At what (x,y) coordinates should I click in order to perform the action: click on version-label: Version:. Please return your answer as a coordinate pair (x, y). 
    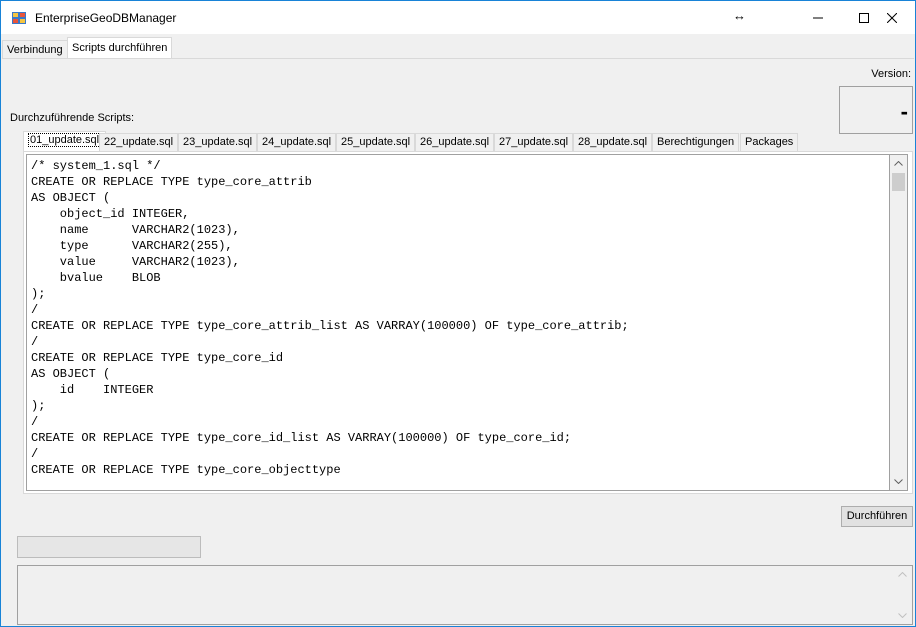
    Looking at the image, I should click on (891, 74).